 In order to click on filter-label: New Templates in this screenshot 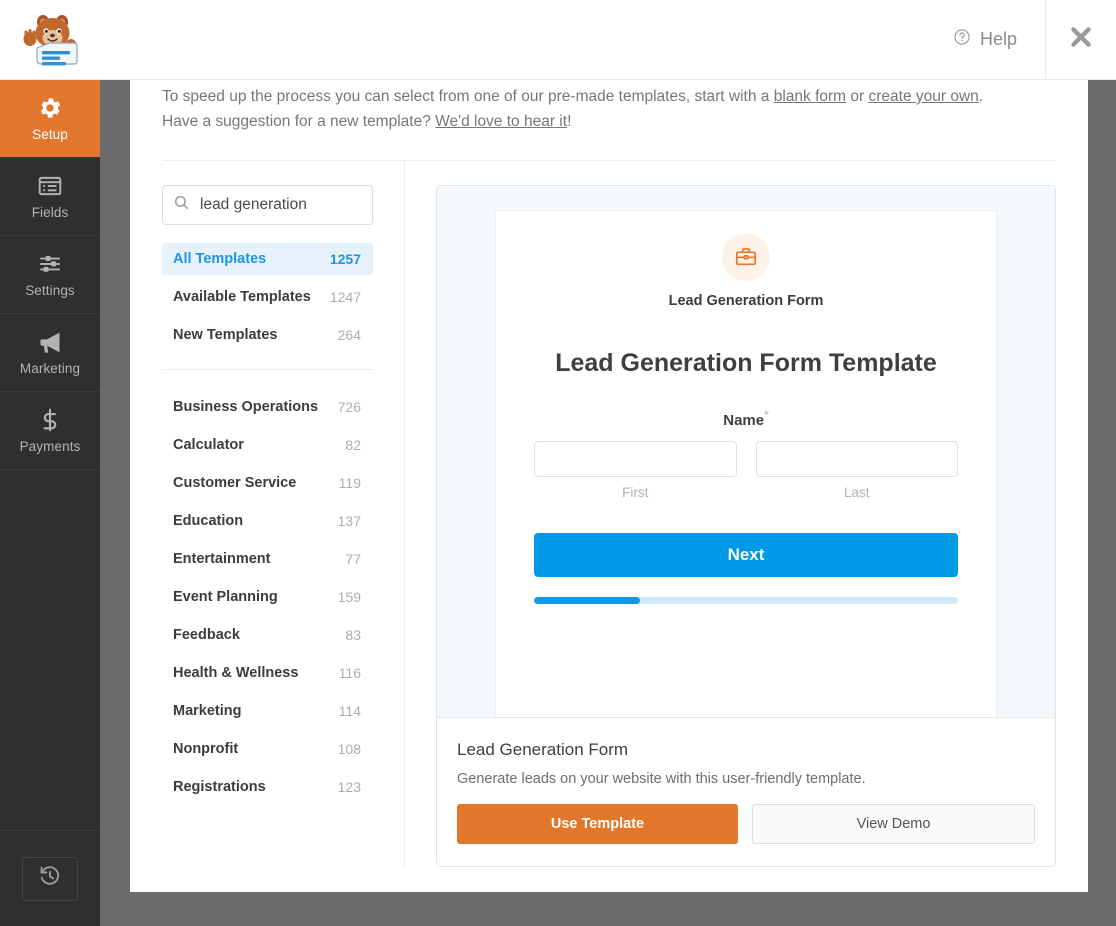, I will do `click(225, 335)`.